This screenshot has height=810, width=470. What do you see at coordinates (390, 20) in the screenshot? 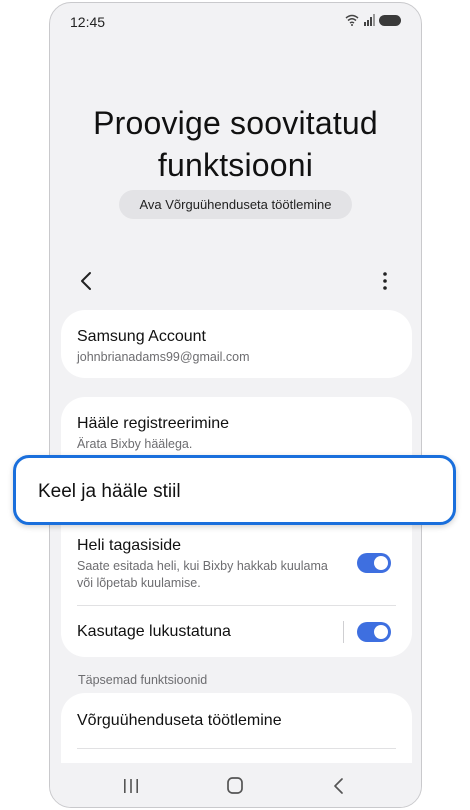
I see `battery-icon` at bounding box center [390, 20].